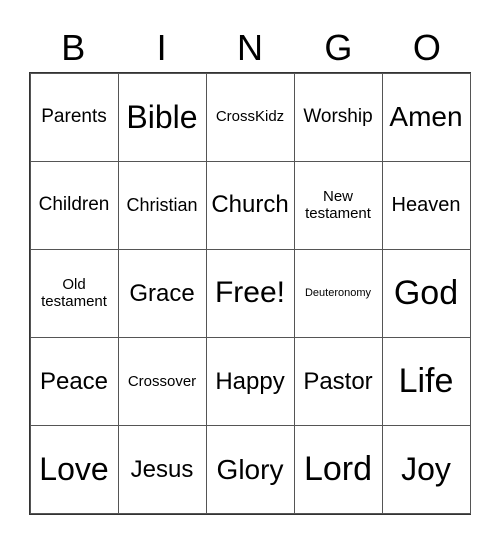 The image size is (500, 544). What do you see at coordinates (162, 382) in the screenshot?
I see `bingo-cell: Crossover` at bounding box center [162, 382].